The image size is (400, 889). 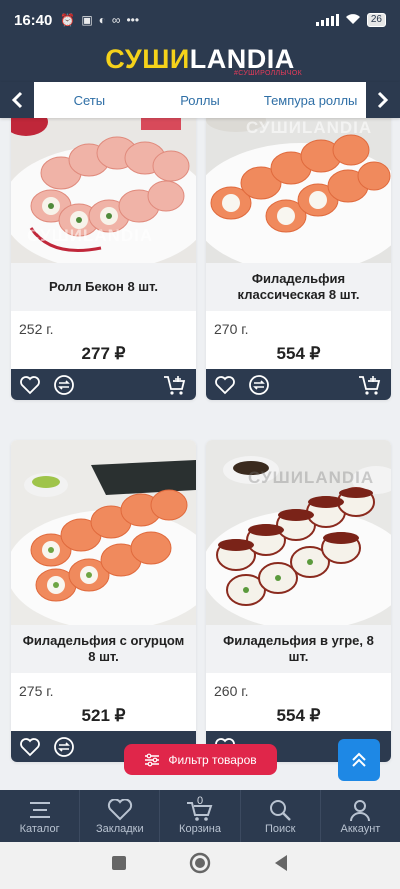 I want to click on filter-products-button: Фильтр товаров, so click(x=200, y=759).